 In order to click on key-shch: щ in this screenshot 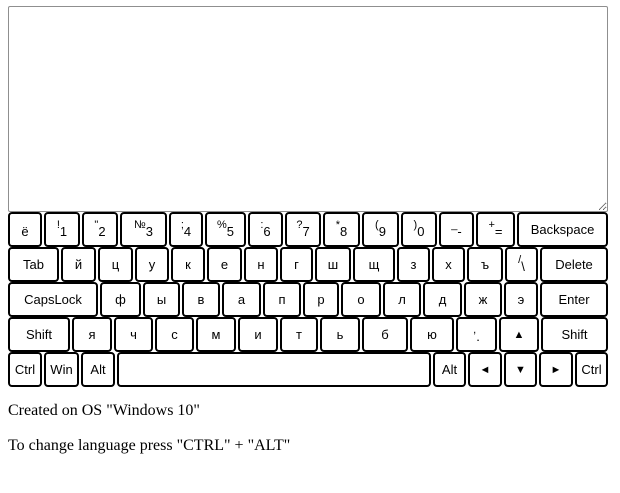, I will do `click(374, 264)`.